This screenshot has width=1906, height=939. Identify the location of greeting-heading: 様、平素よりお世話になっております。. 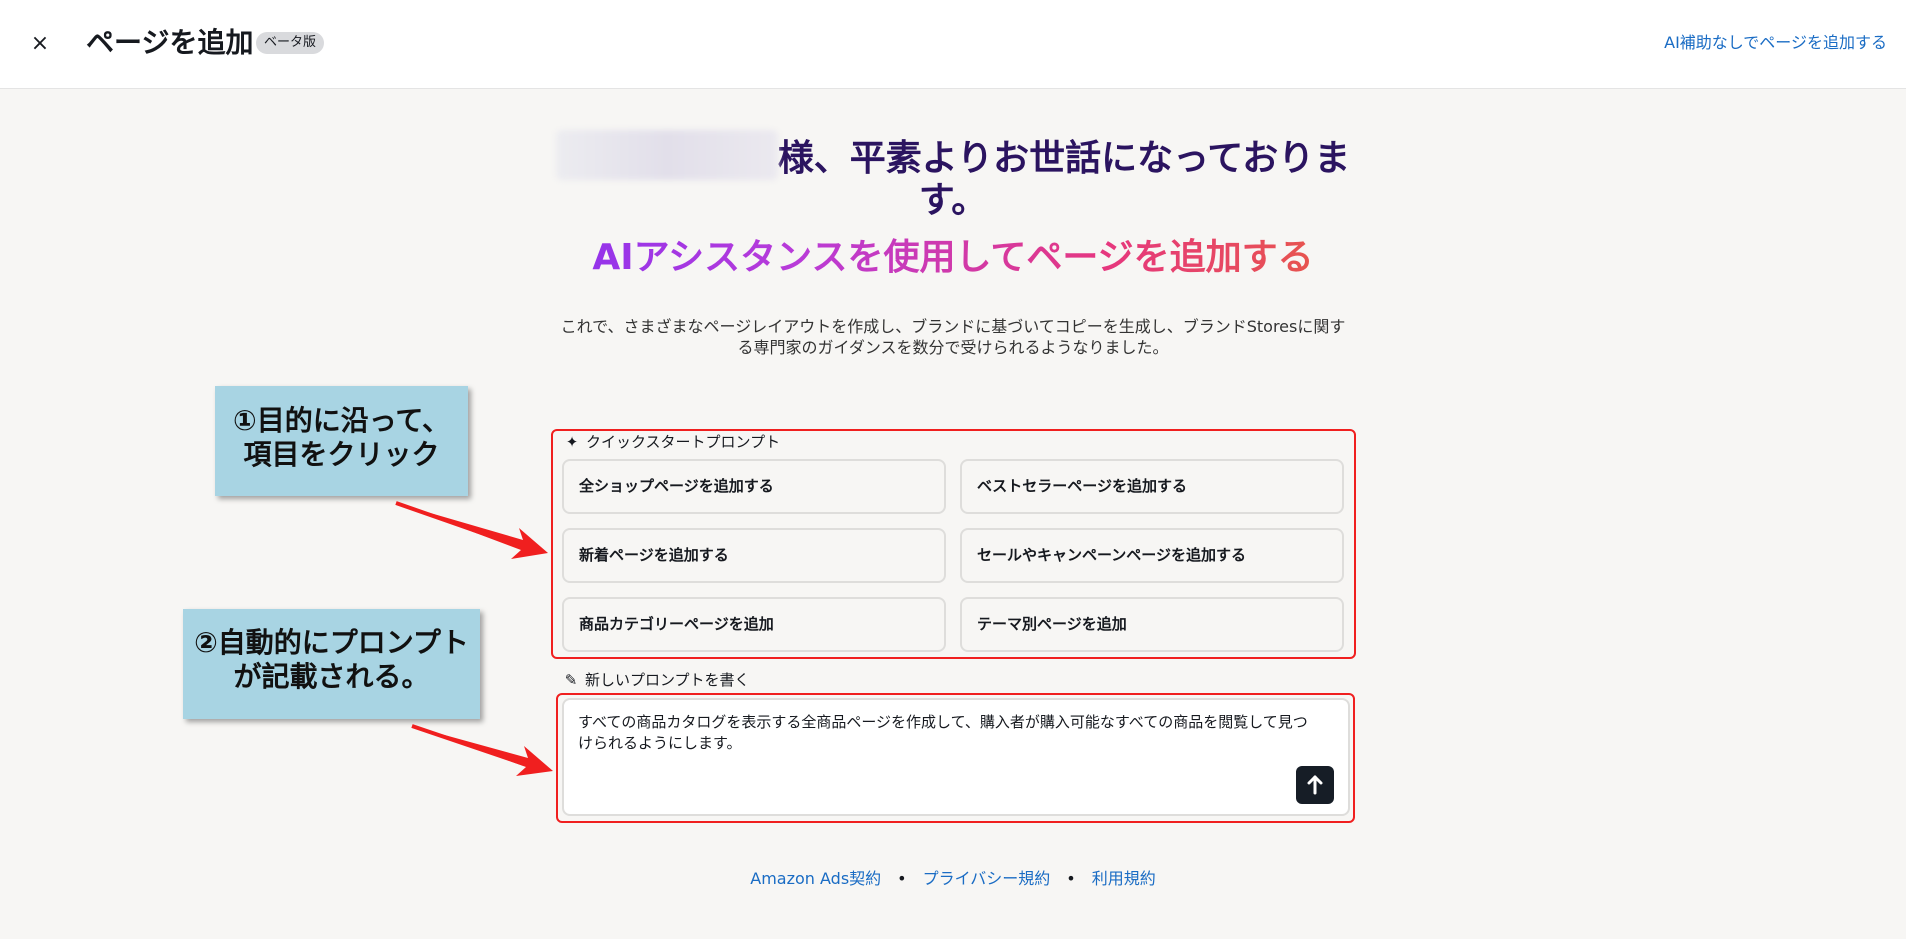
(953, 176).